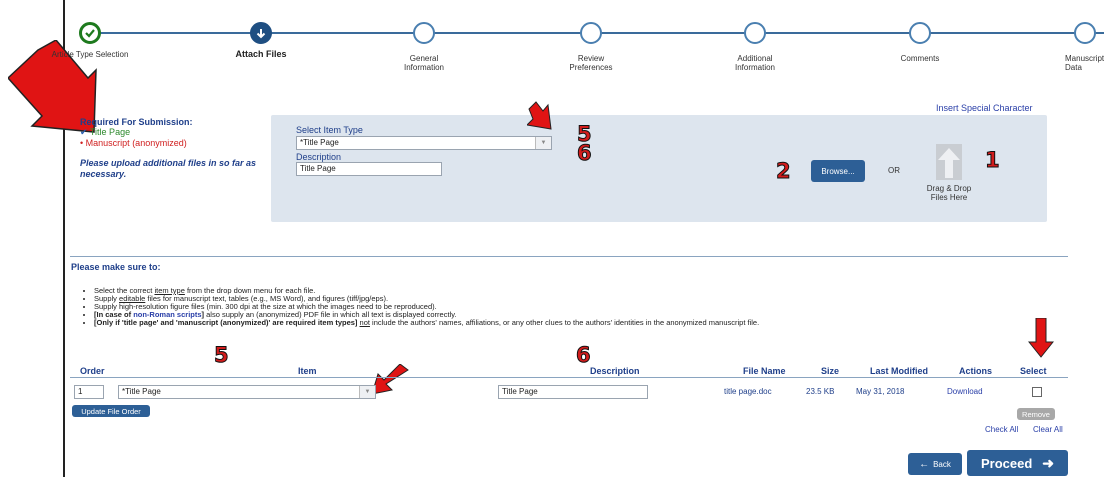 The image size is (1104, 477). Describe the element at coordinates (976, 371) in the screenshot. I see `column-header-actions: Actions` at that location.